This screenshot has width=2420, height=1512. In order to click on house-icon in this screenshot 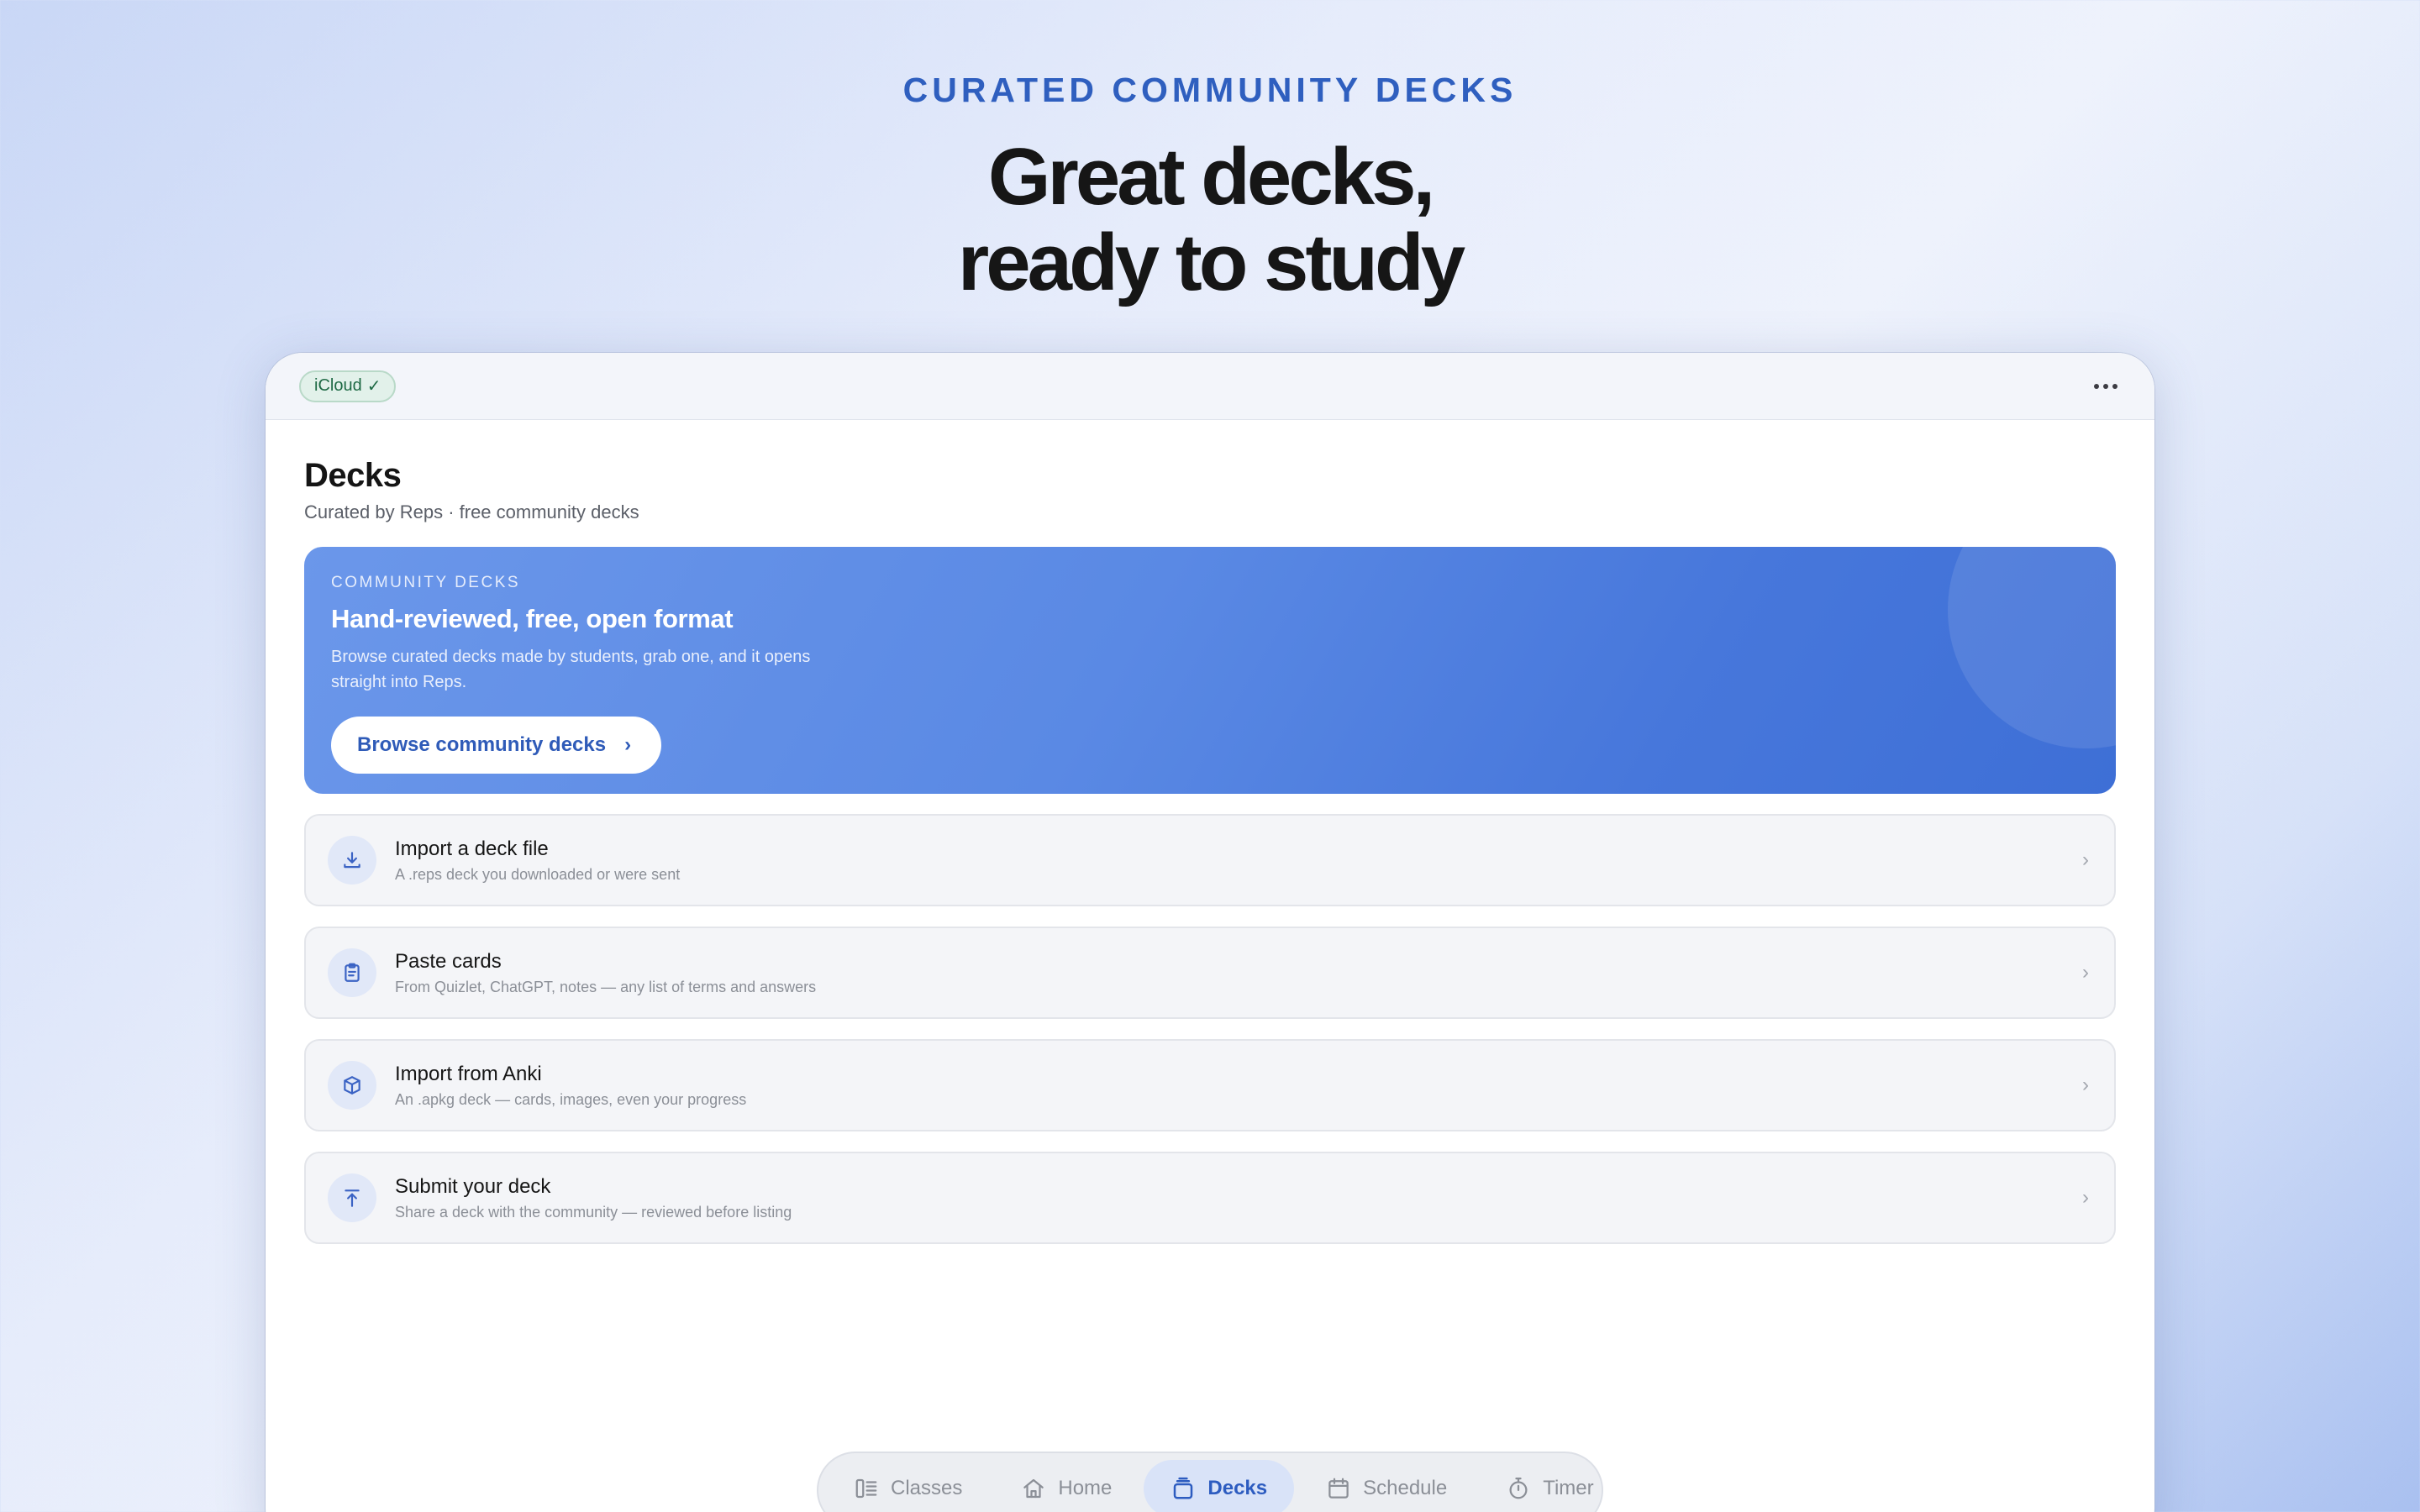, I will do `click(1033, 1488)`.